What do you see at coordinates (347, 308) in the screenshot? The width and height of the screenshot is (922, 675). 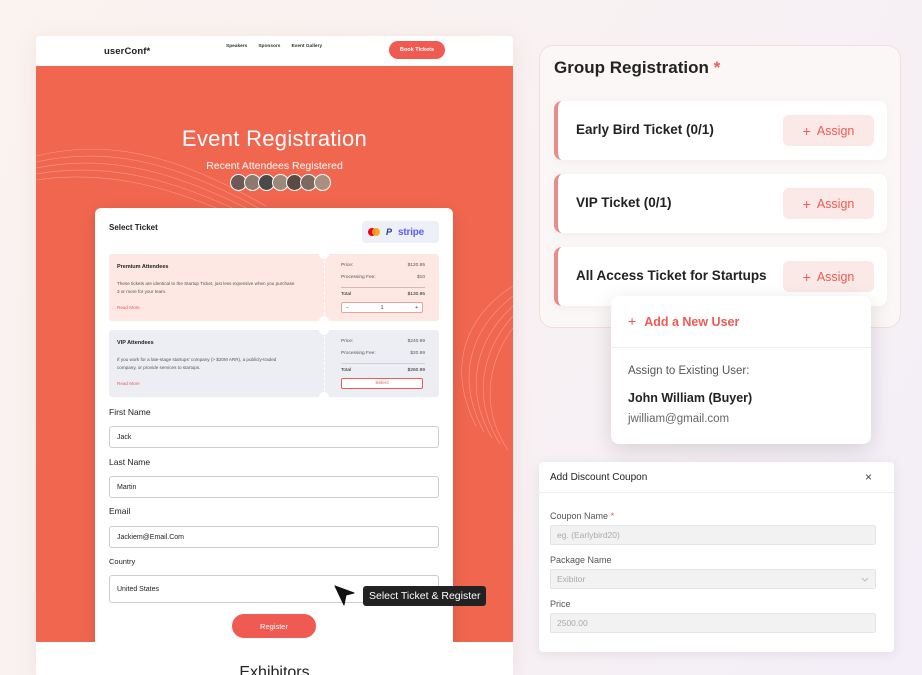 I see `decrement-button: −` at bounding box center [347, 308].